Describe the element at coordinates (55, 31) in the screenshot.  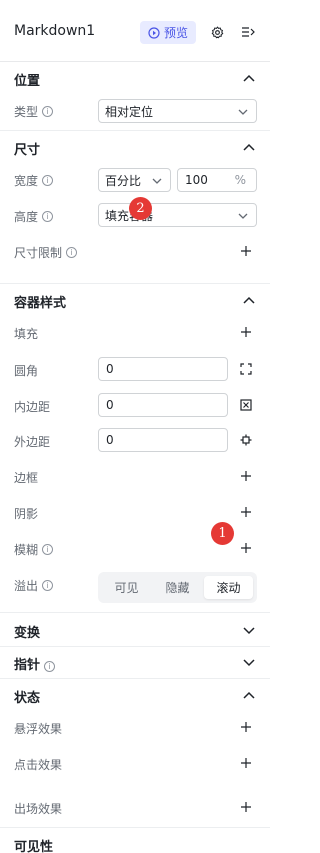
I see `component-title: Markdown1` at that location.